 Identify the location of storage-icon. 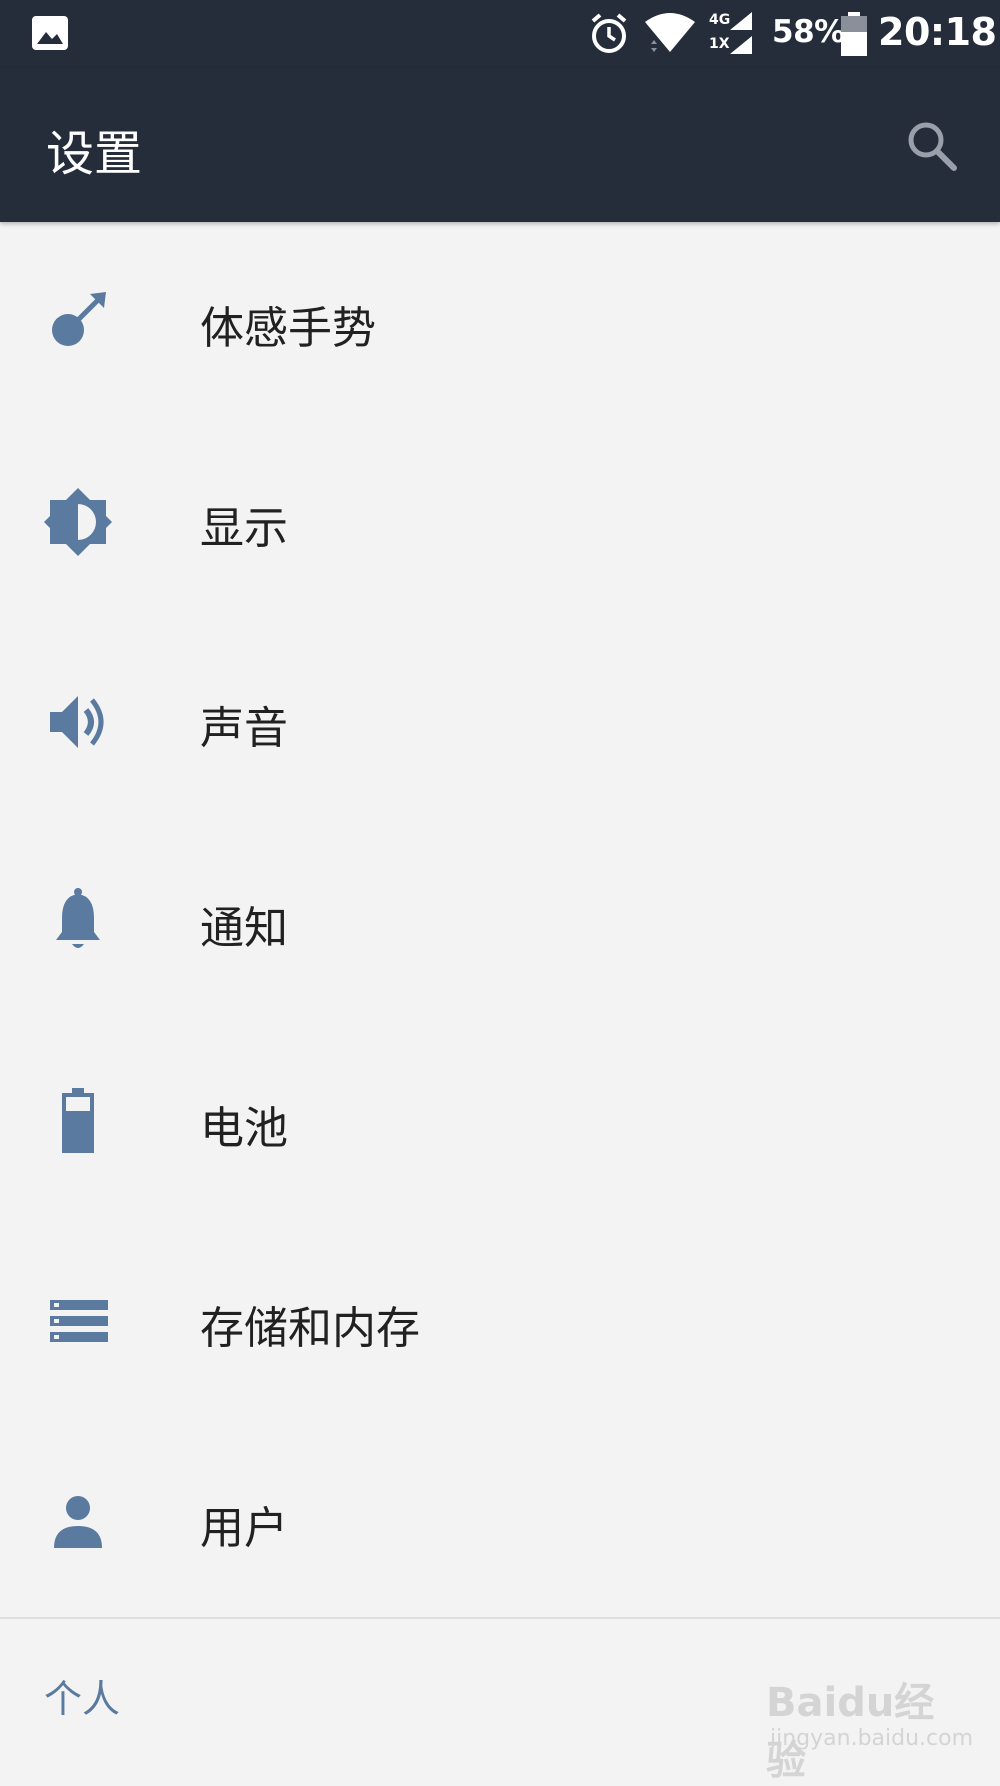
(79, 1321).